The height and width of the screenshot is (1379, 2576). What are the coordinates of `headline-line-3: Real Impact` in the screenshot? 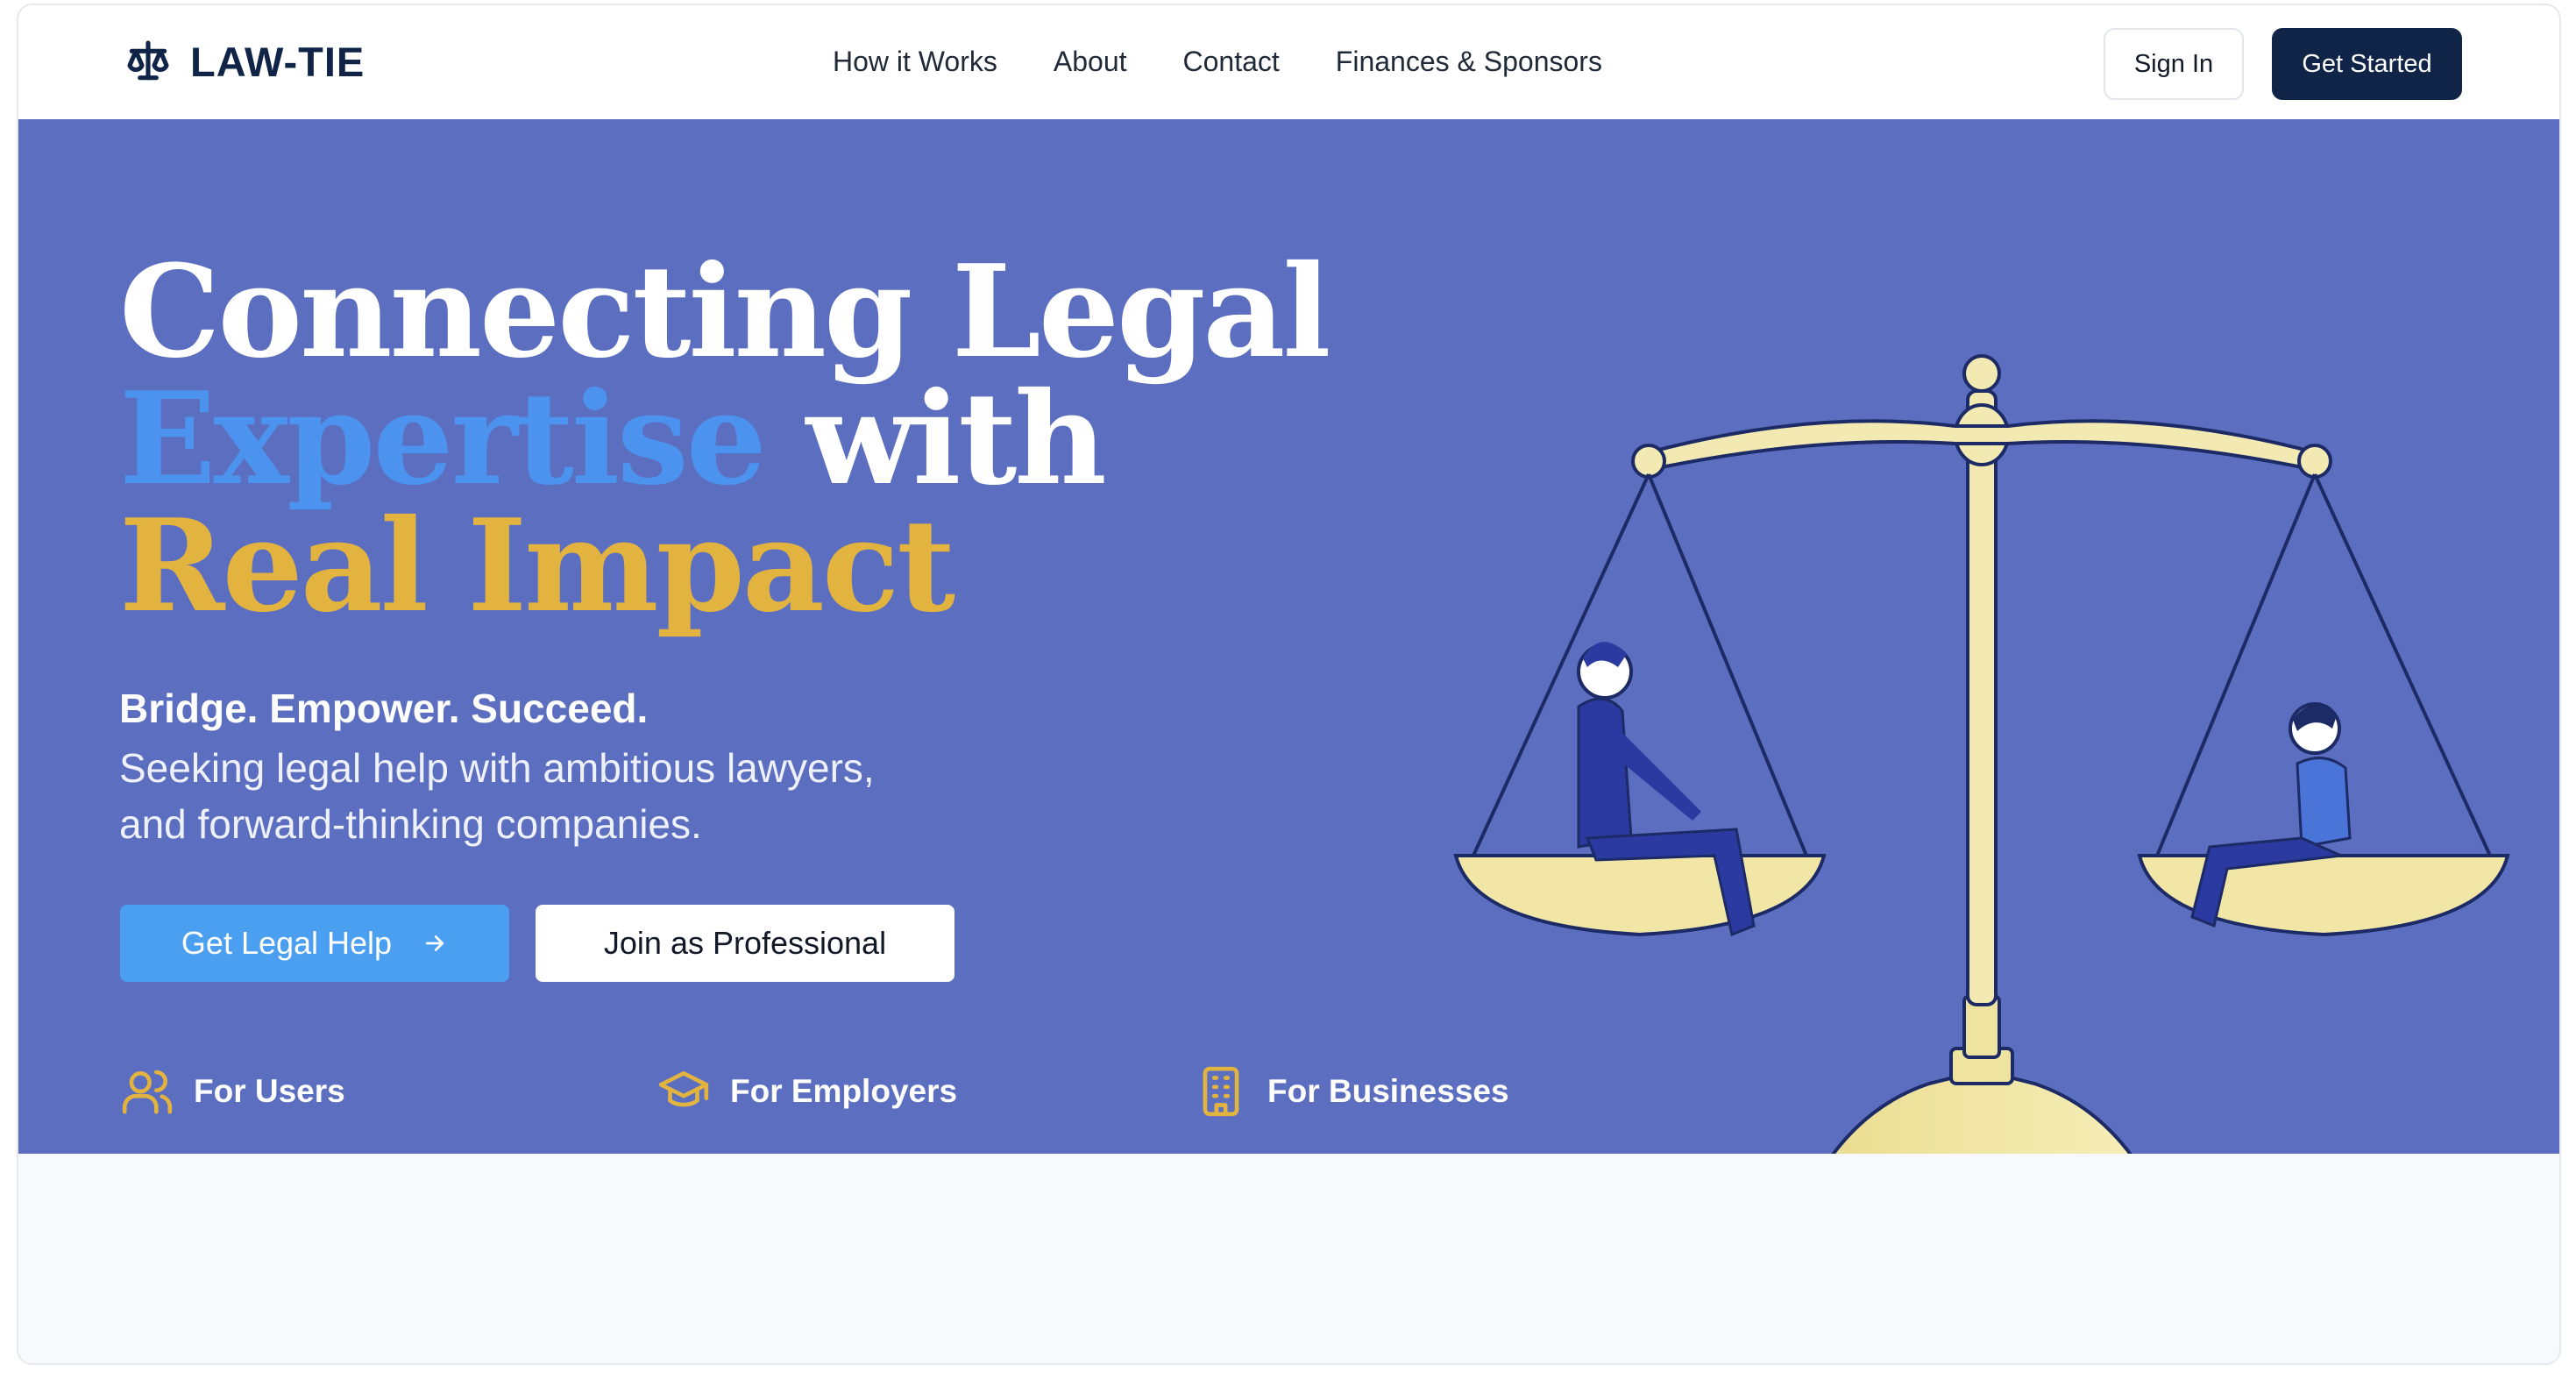 It's located at (537, 566).